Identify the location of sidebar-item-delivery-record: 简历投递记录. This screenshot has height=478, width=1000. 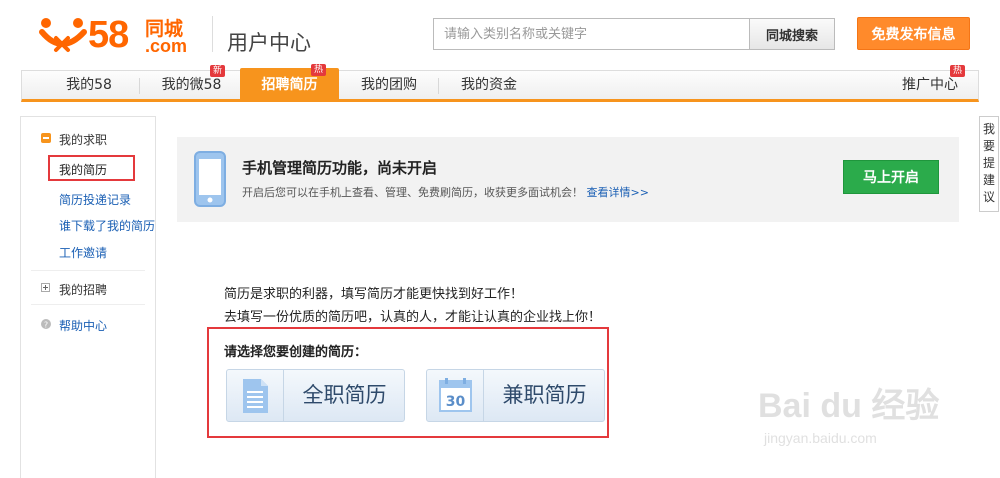
(95, 199).